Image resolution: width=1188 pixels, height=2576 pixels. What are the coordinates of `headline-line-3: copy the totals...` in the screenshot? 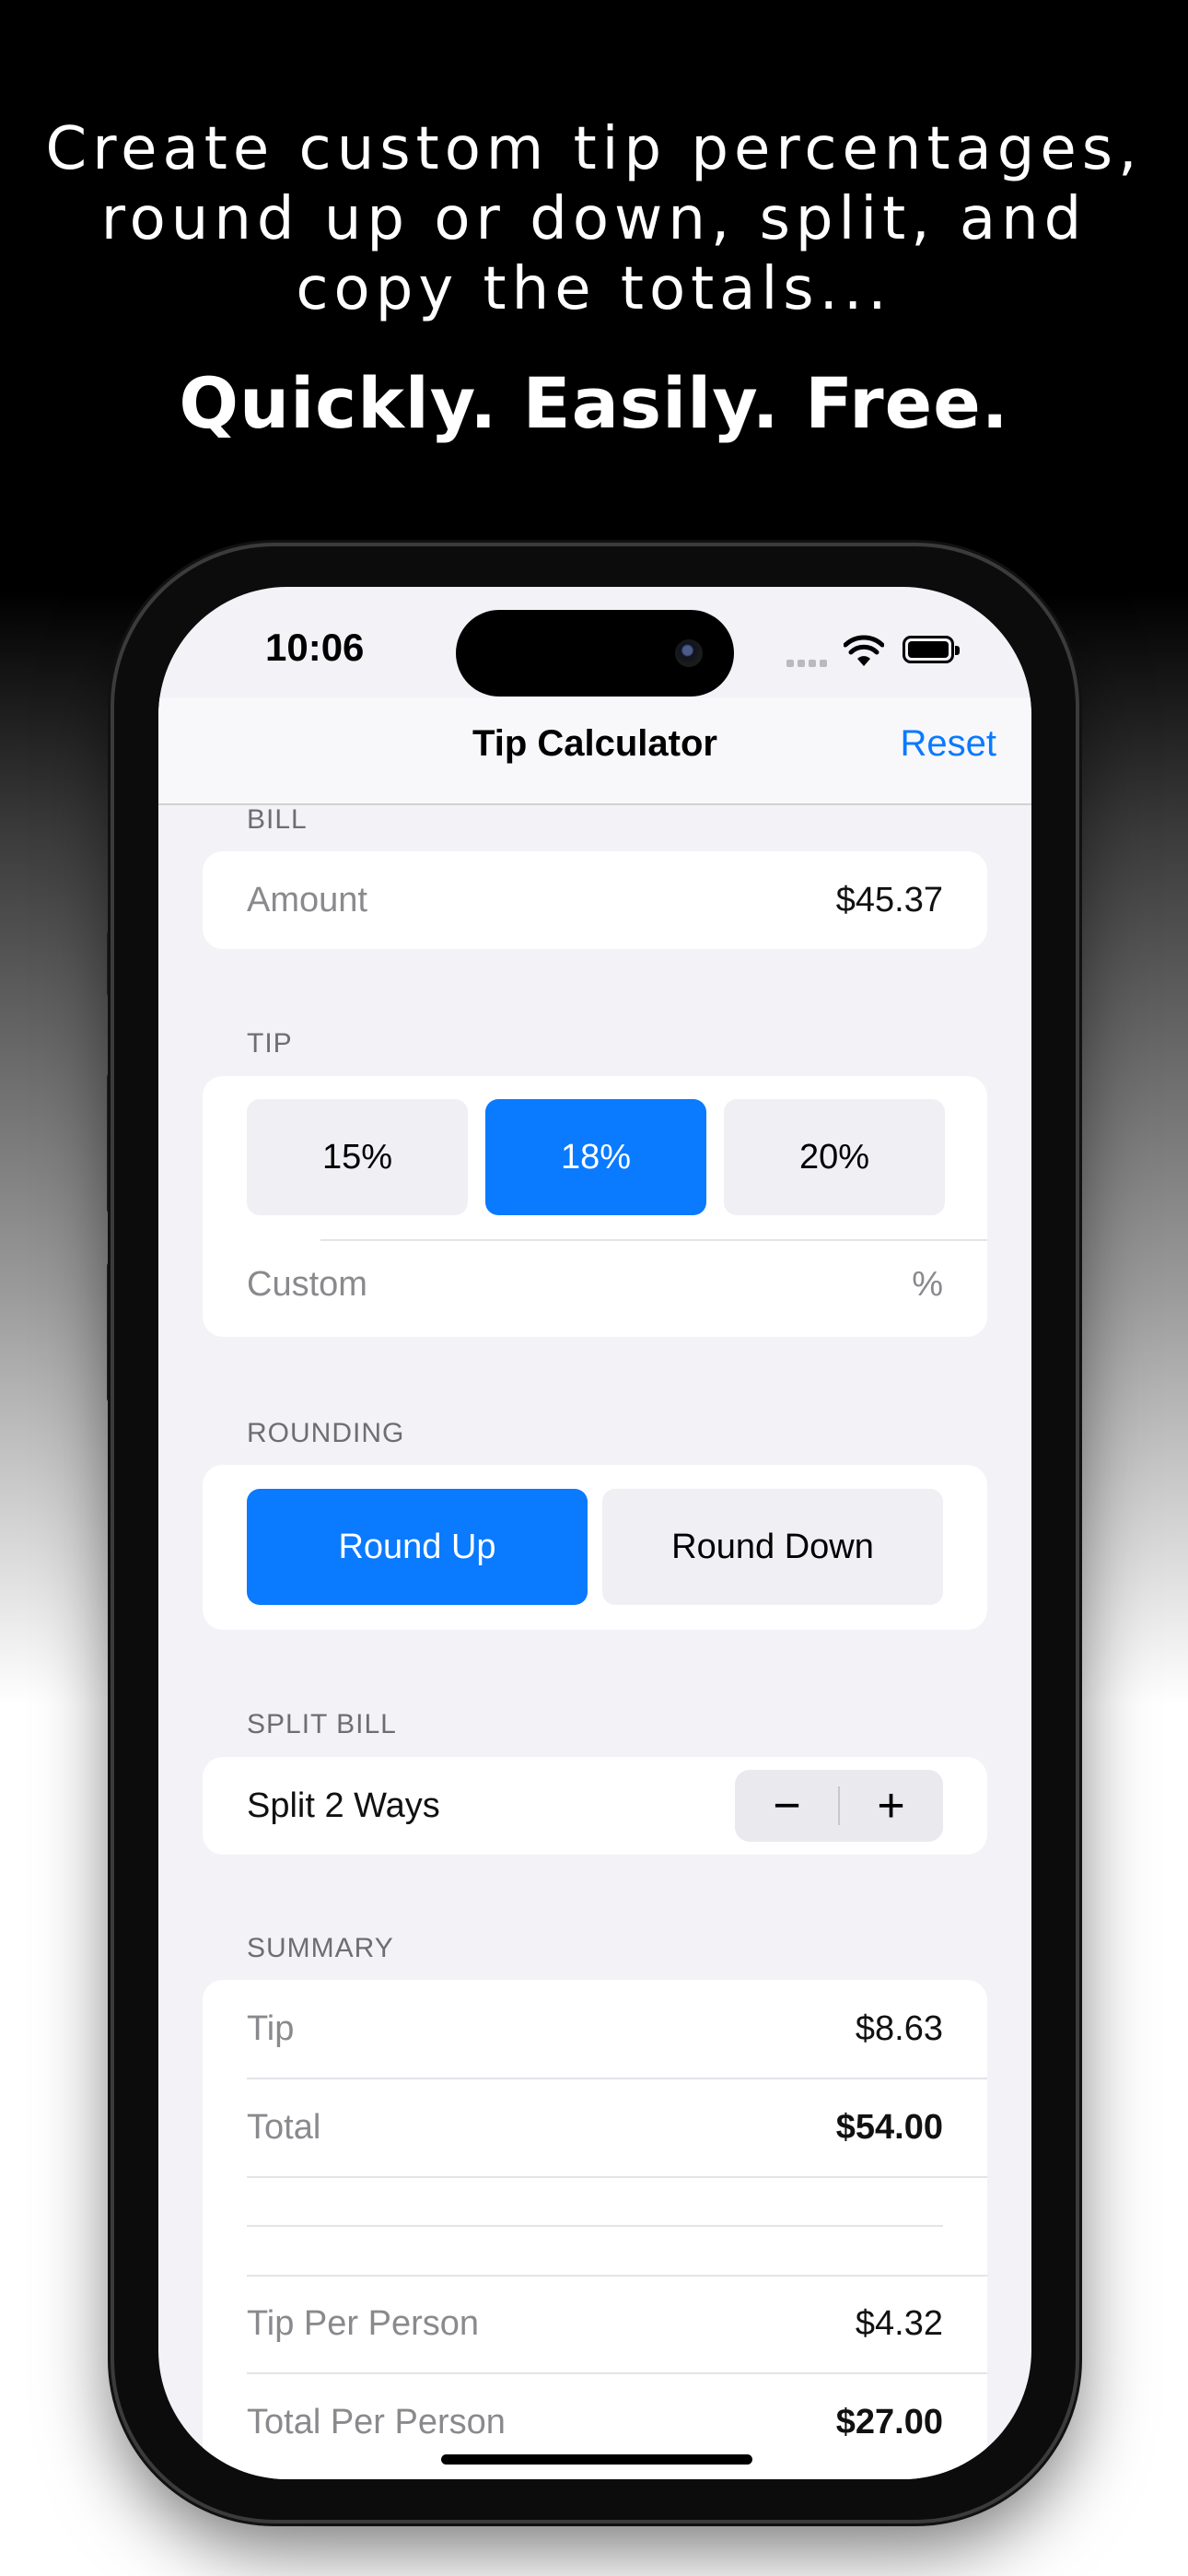 It's located at (594, 289).